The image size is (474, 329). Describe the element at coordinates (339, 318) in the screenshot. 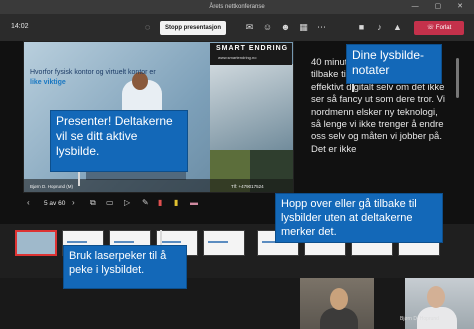

I see `participant-body` at that location.